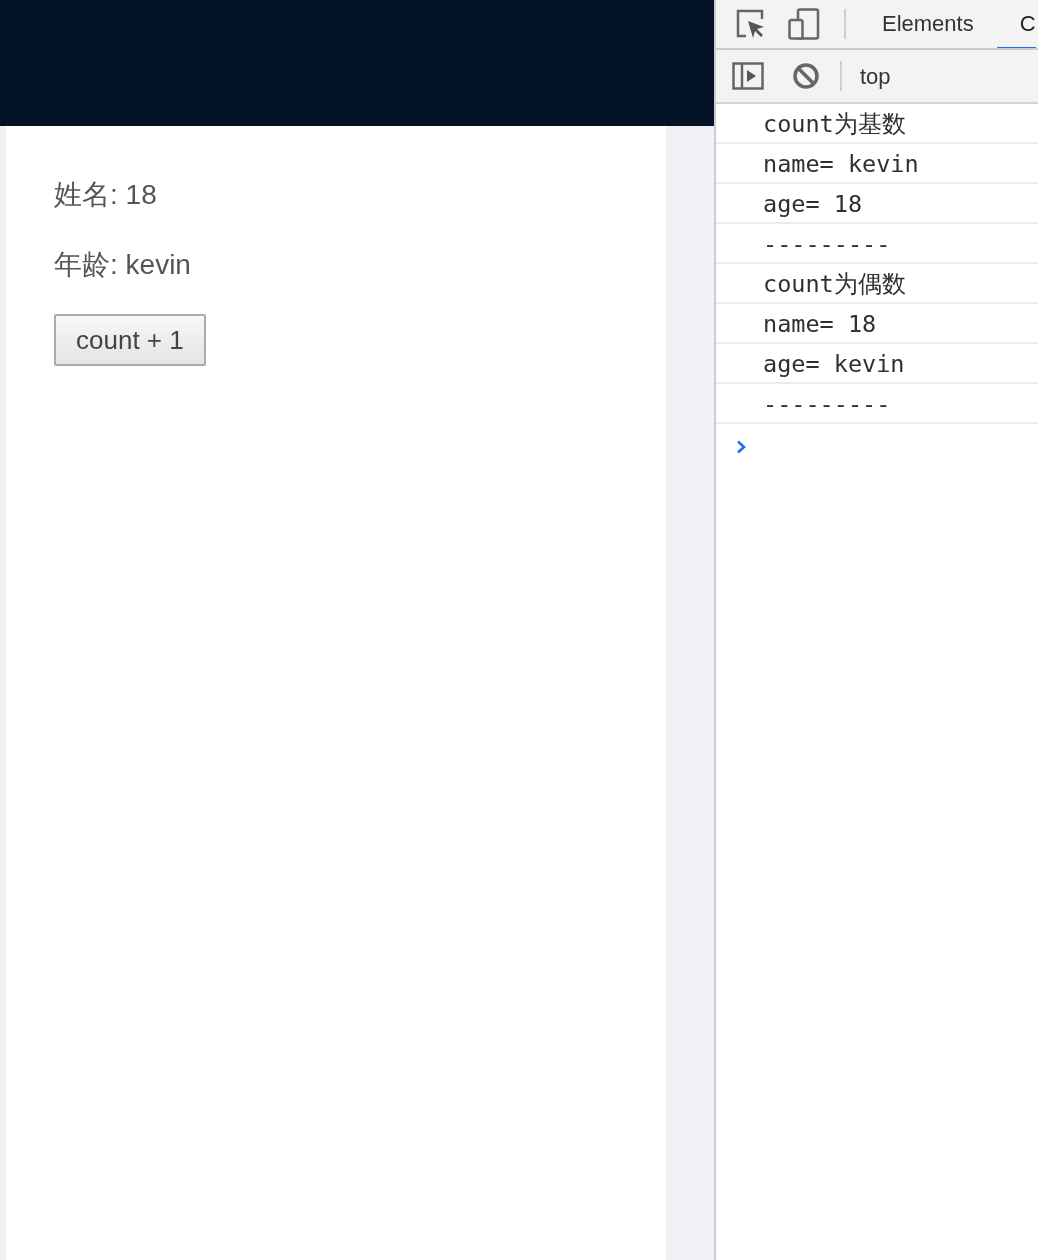 The image size is (1038, 1260). What do you see at coordinates (877, 364) in the screenshot?
I see `console-message: age= kevin` at bounding box center [877, 364].